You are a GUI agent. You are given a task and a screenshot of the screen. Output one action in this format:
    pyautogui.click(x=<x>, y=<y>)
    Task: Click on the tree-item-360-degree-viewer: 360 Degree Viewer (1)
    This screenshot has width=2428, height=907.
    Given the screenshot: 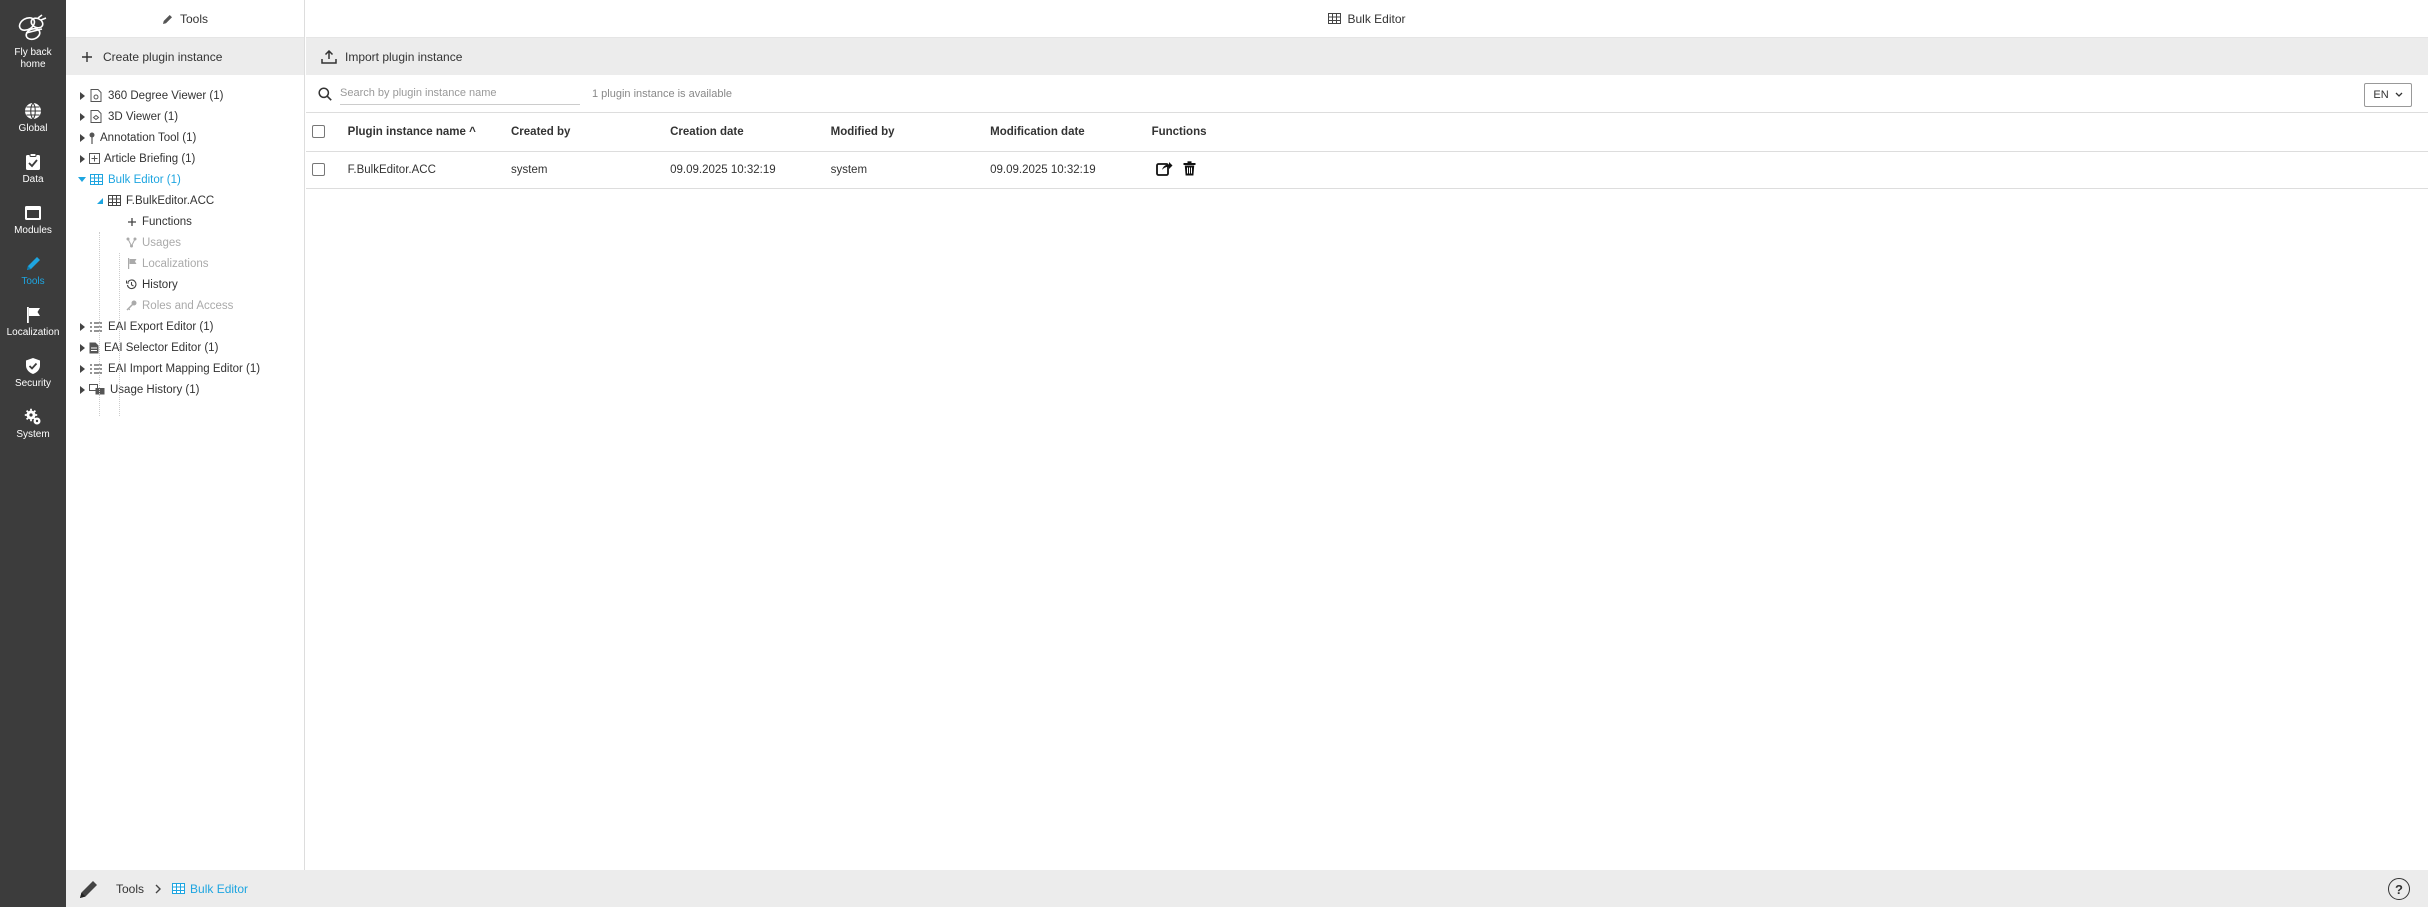 What is the action you would take?
    pyautogui.click(x=185, y=95)
    